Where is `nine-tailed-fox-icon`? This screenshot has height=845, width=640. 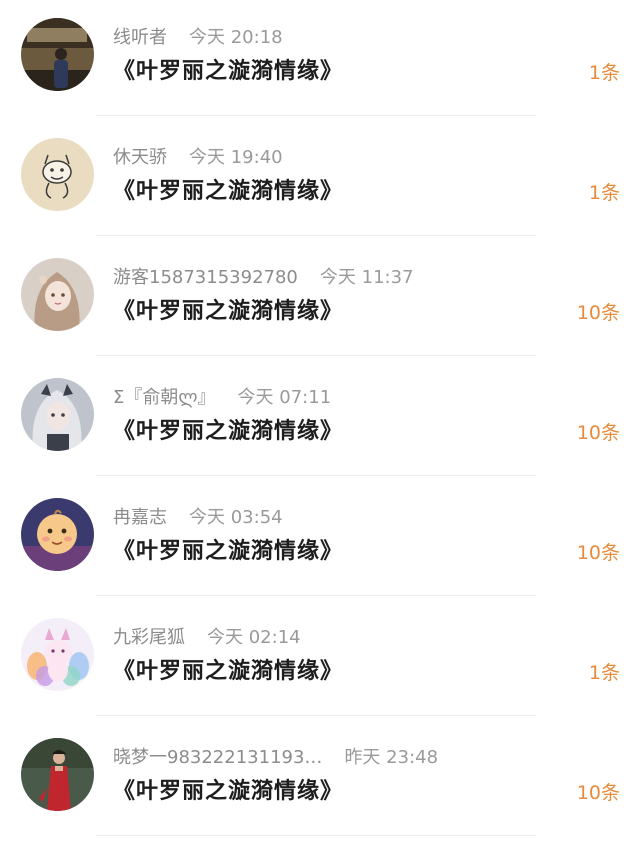 nine-tailed-fox-icon is located at coordinates (57, 654).